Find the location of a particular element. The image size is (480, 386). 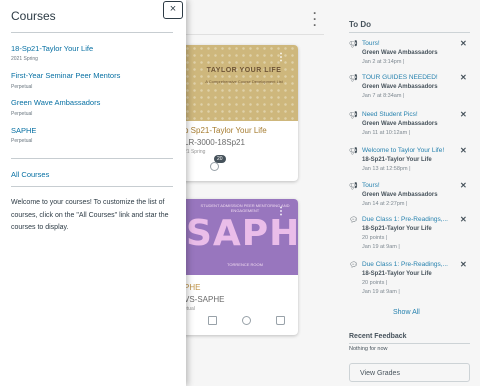

course-link: First-Year Seminar Peer Mentors is located at coordinates (65, 75).